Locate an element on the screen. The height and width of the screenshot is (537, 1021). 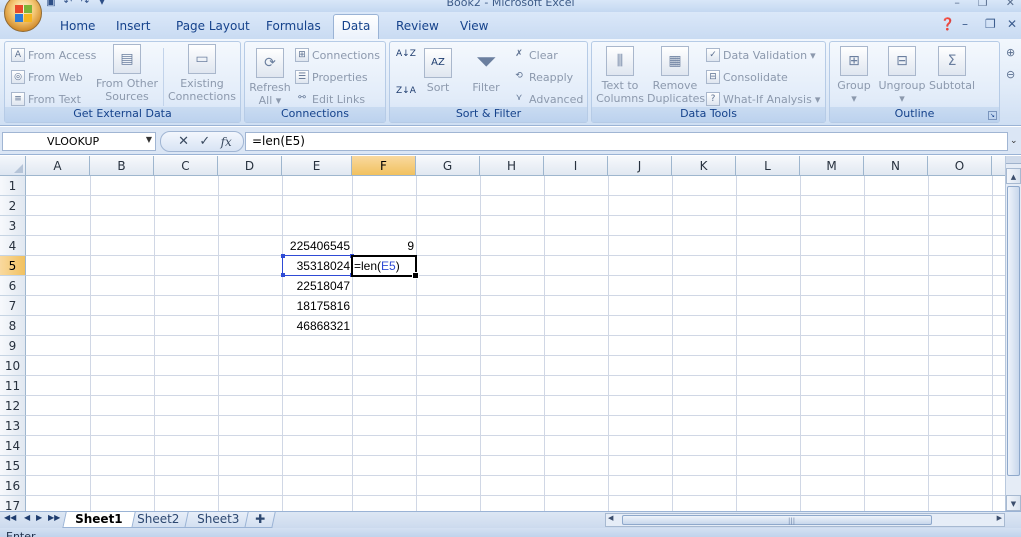
show-detail-icon: ⊕ is located at coordinates (1010, 52).